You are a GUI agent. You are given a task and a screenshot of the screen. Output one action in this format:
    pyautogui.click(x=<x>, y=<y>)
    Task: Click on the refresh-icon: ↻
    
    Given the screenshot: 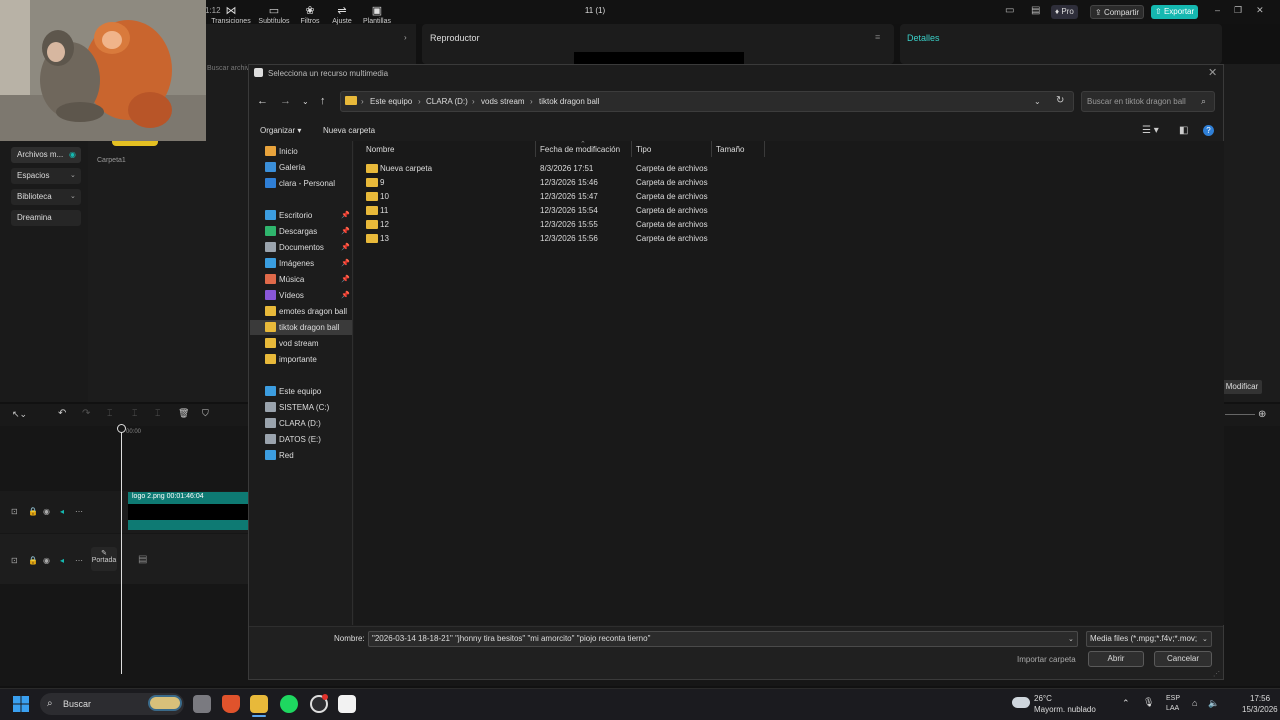 What is the action you would take?
    pyautogui.click(x=1060, y=100)
    